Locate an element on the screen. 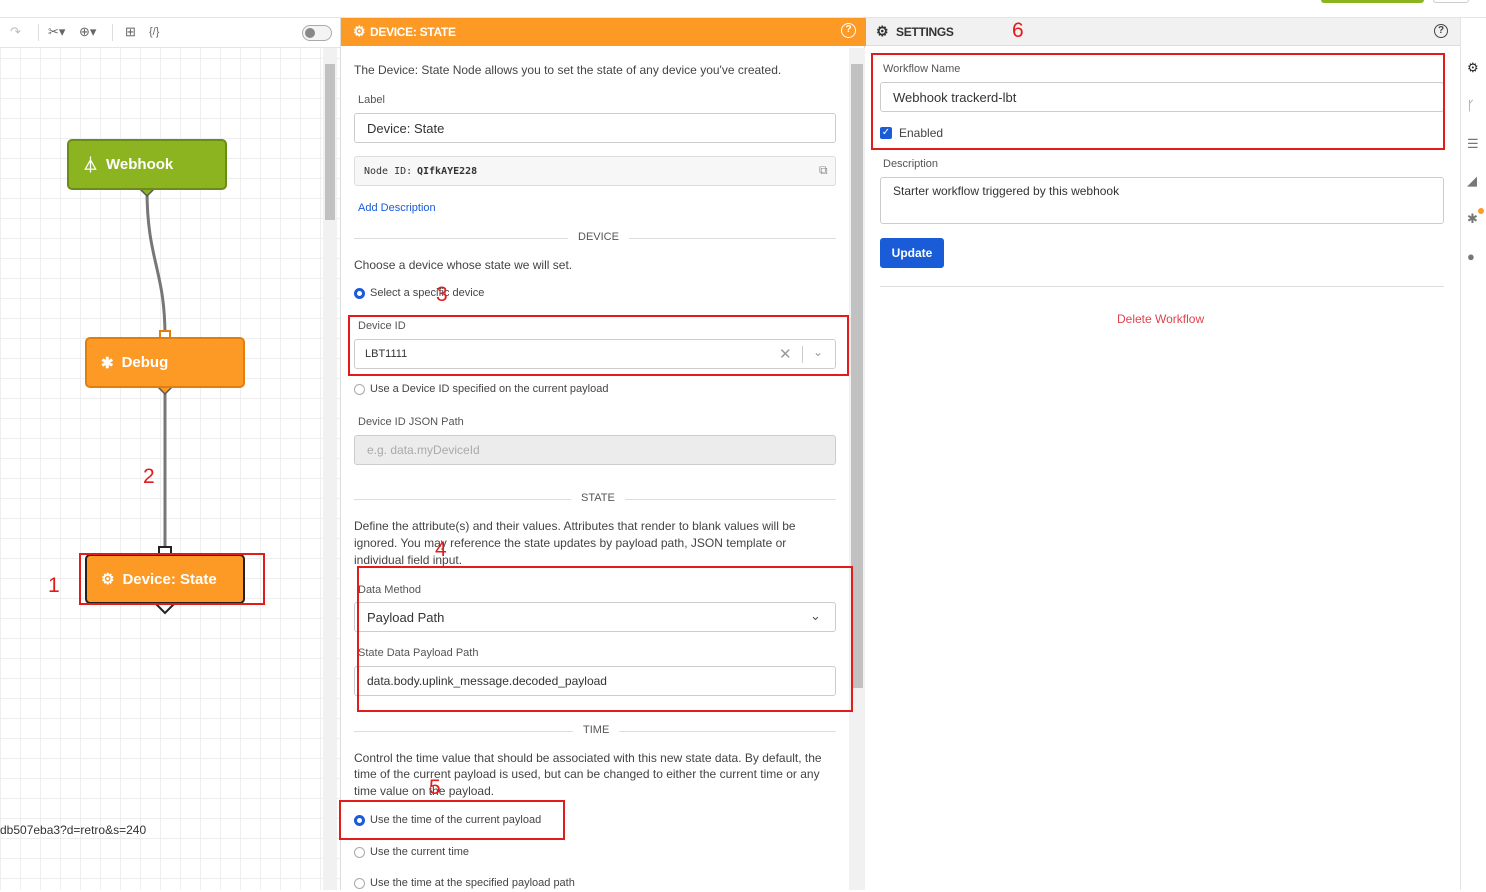  time-description-line: time value on the payload. is located at coordinates (424, 791).